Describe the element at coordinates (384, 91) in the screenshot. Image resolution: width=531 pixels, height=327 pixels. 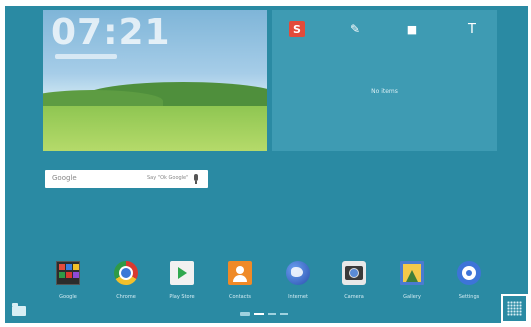
I see `memo-empty-text: No items` at that location.